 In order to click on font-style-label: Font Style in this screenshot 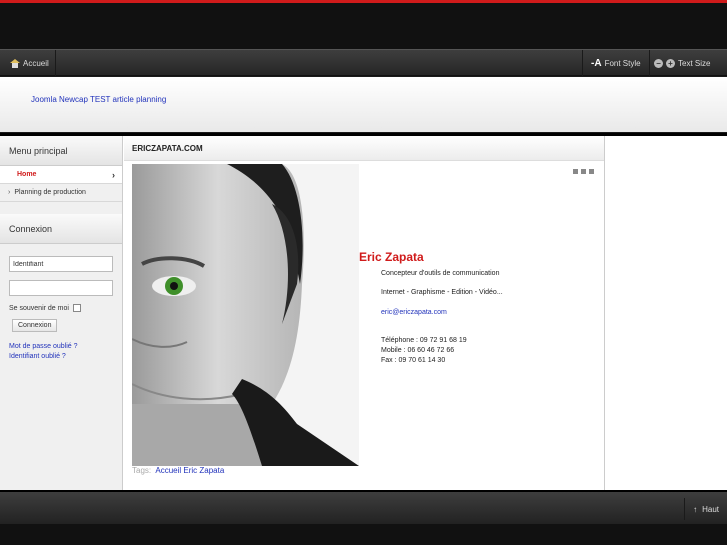, I will do `click(622, 63)`.